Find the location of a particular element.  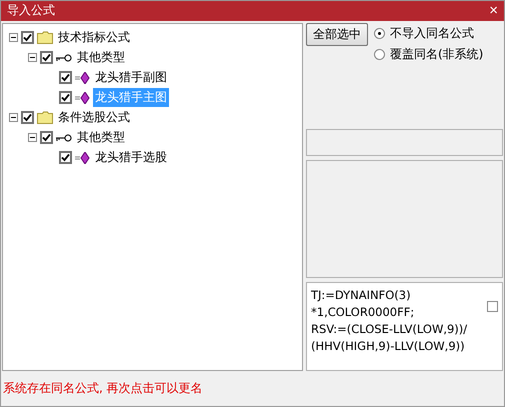

code-line: (HHV(HIGH,9)-LLV(LOW,9)) is located at coordinates (388, 346).